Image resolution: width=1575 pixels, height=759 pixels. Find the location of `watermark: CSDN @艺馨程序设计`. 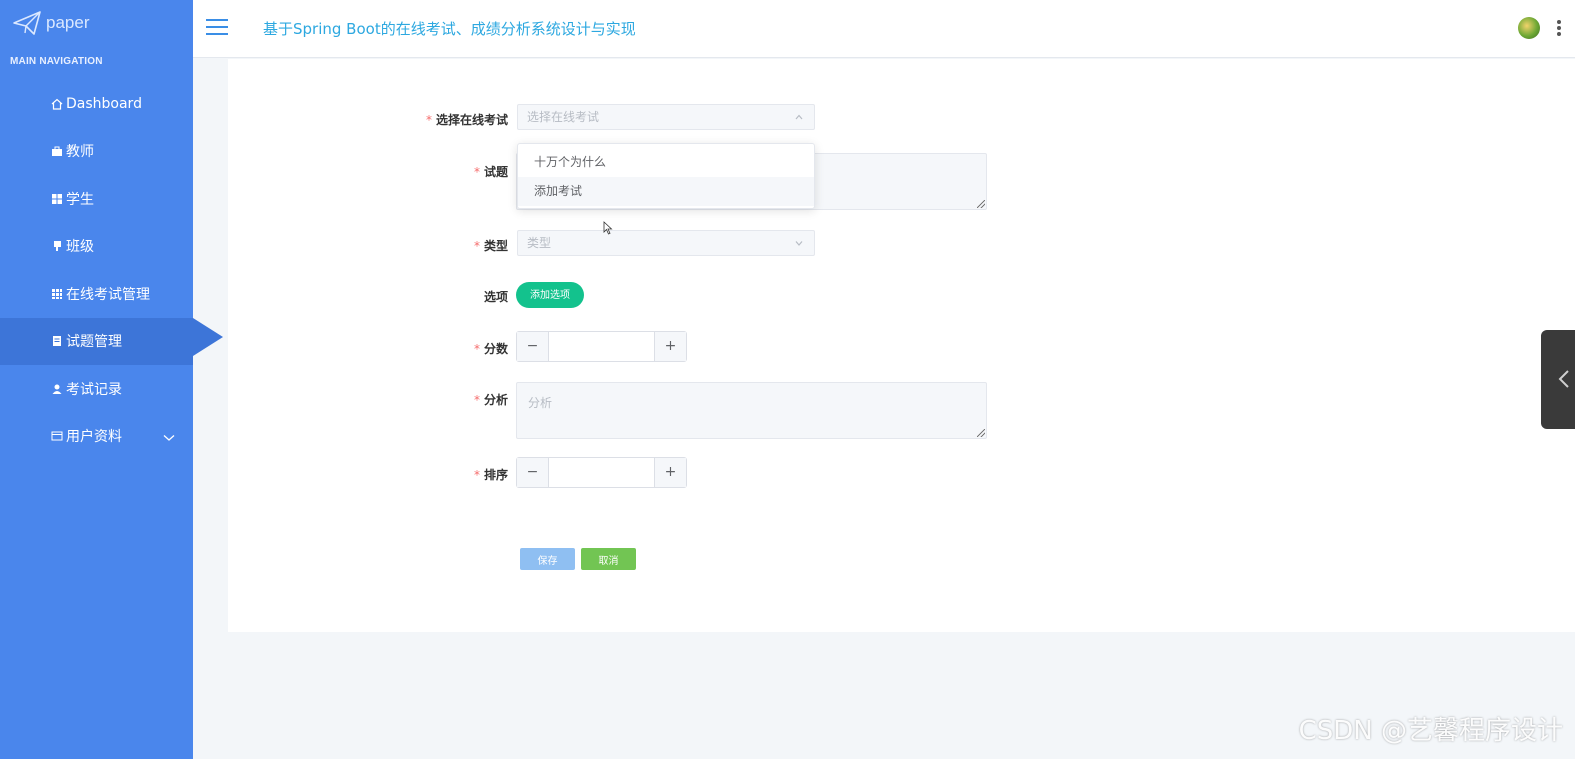

watermark: CSDN @艺馨程序设计 is located at coordinates (1430, 731).